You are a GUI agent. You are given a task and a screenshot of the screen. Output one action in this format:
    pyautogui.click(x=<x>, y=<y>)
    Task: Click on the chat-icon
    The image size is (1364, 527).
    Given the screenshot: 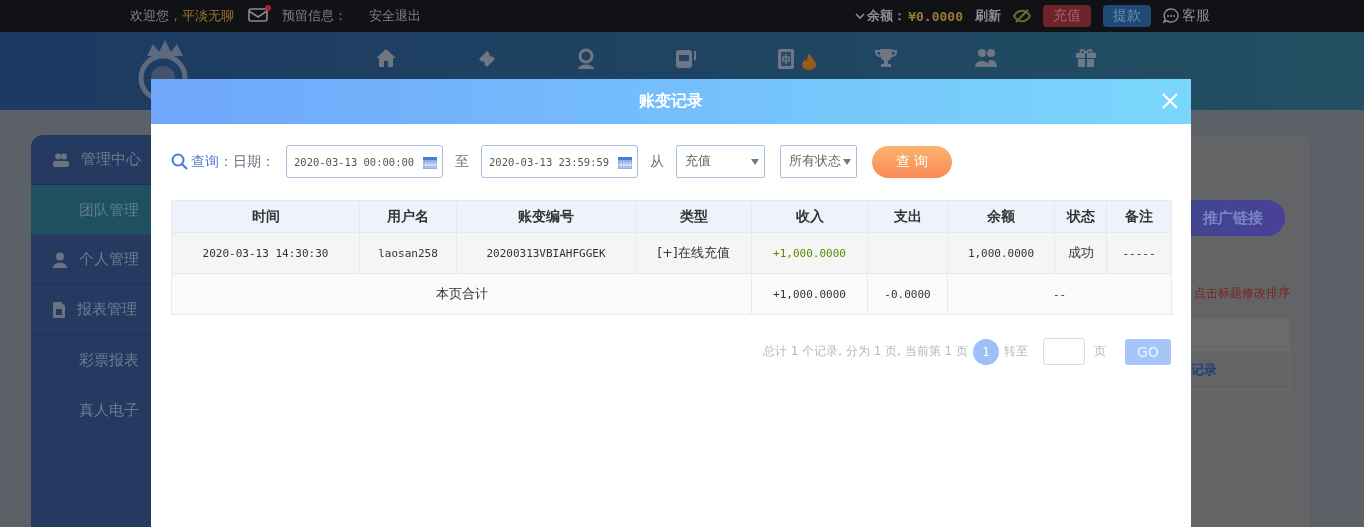 What is the action you would take?
    pyautogui.click(x=1171, y=16)
    